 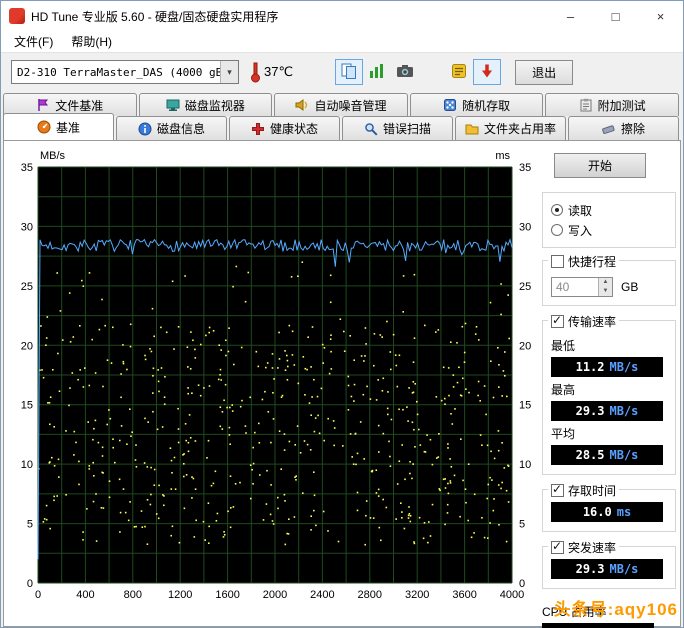 What do you see at coordinates (597, 512) in the screenshot?
I see `access-value: 16.0` at bounding box center [597, 512].